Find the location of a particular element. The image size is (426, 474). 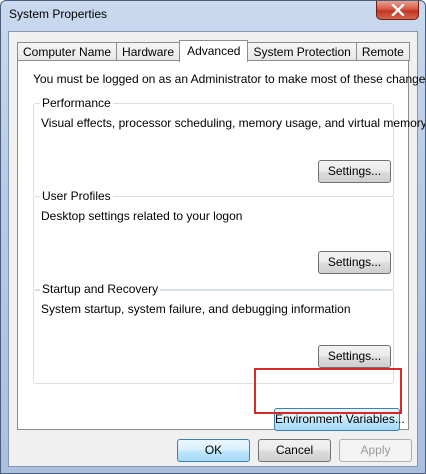

tab-hardware: Hardware is located at coordinates (148, 51).